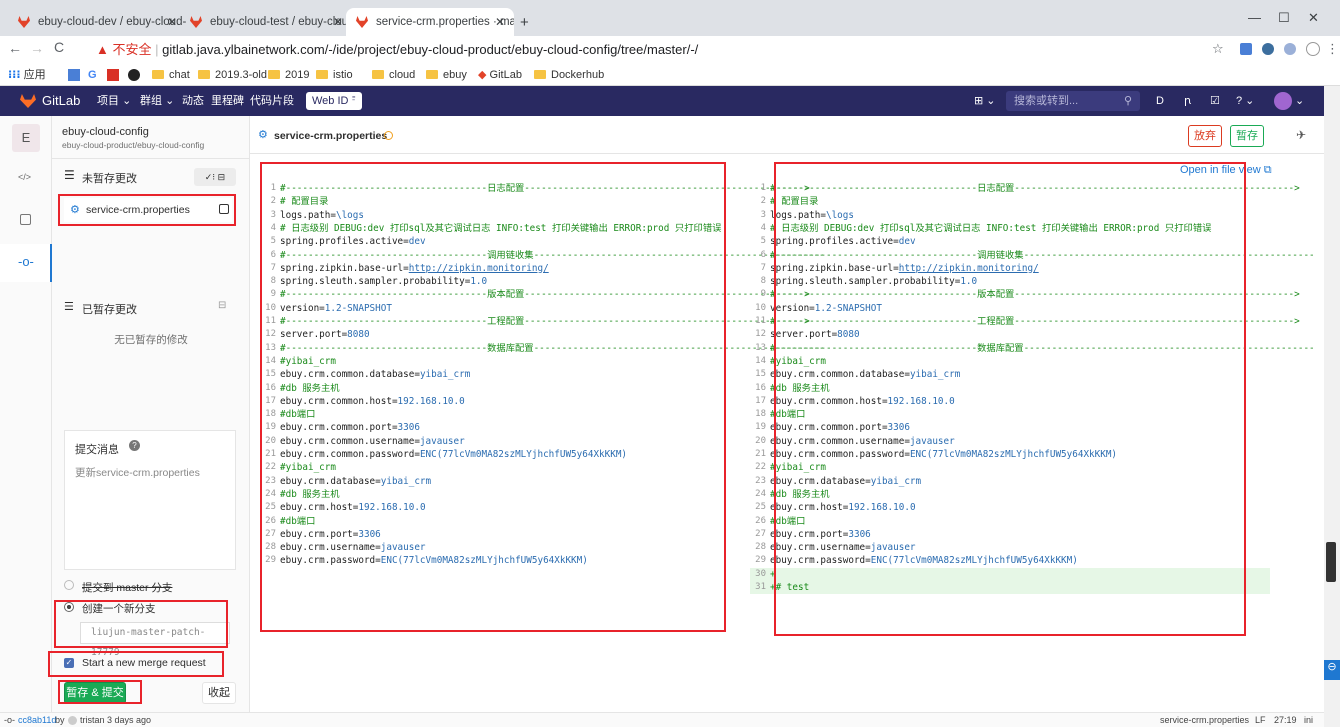 The image size is (1340, 727). What do you see at coordinates (157, 101) in the screenshot?
I see `nav-groups: 群组 ⌄` at bounding box center [157, 101].